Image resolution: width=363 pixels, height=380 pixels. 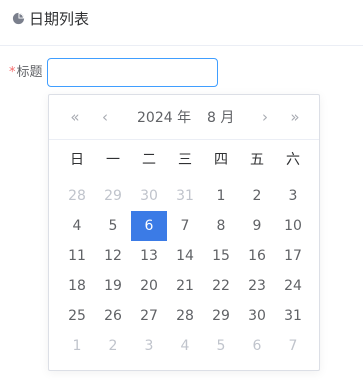 What do you see at coordinates (221, 196) in the screenshot?
I see `date-cell: 1` at bounding box center [221, 196].